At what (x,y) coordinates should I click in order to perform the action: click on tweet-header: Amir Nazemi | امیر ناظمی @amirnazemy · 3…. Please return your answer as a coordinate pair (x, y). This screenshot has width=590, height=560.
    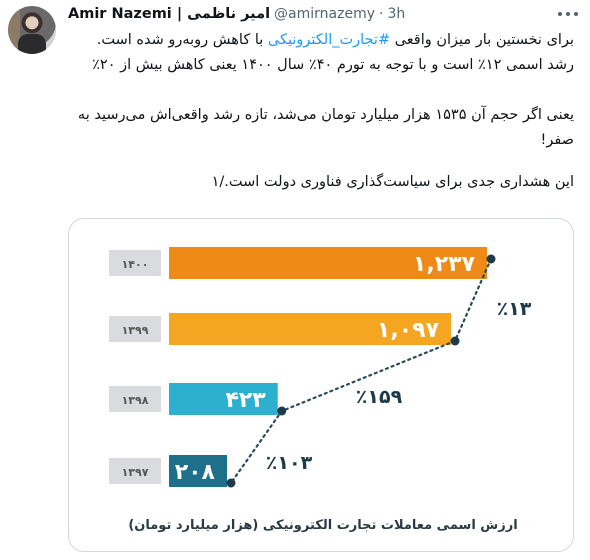
    Looking at the image, I should click on (236, 14).